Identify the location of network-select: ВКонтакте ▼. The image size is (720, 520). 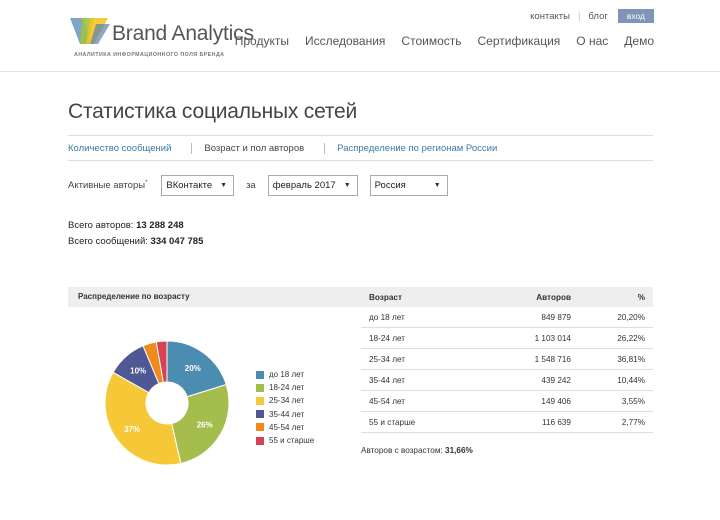
(198, 185).